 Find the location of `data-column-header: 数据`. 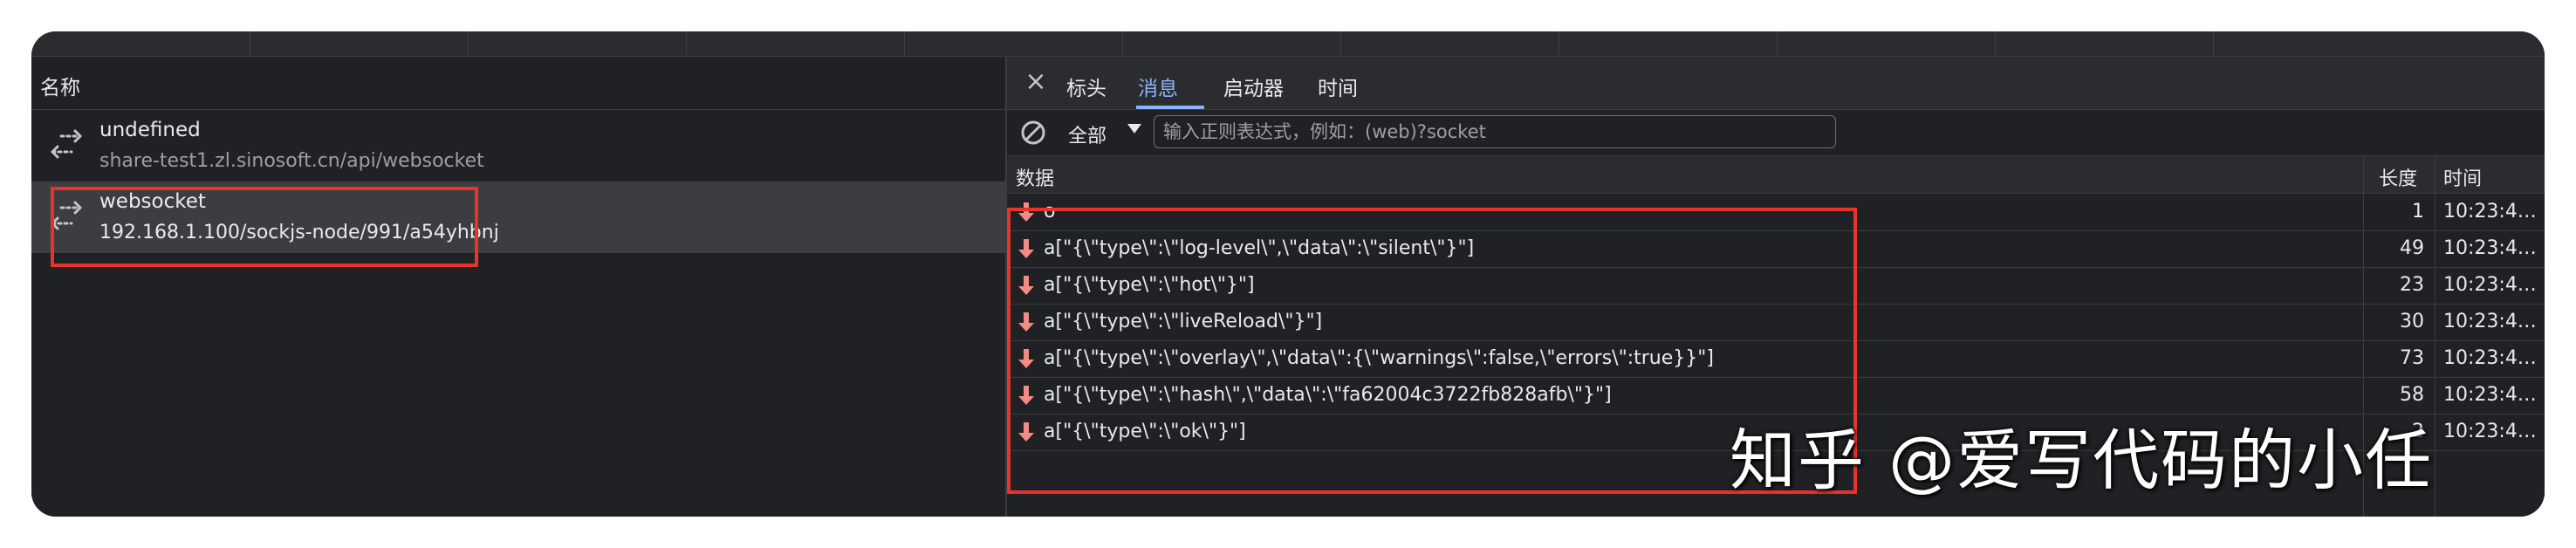

data-column-header: 数据 is located at coordinates (1035, 177).